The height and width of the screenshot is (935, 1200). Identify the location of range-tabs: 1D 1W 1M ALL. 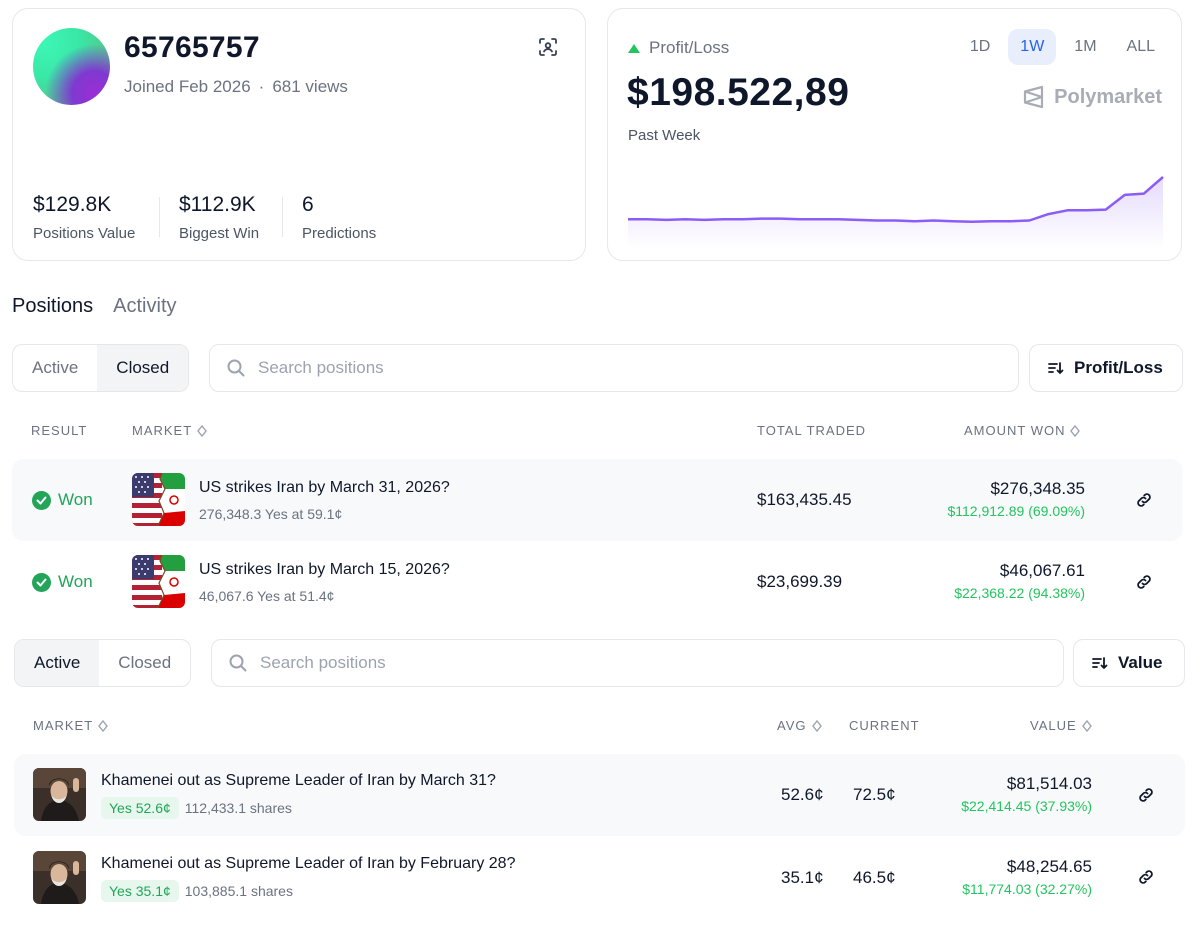
(1062, 47).